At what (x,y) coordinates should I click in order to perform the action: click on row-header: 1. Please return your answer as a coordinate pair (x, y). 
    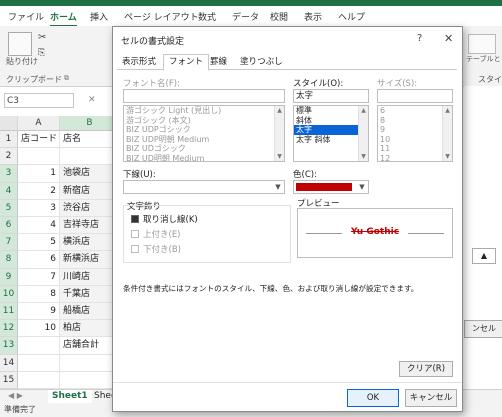
    Looking at the image, I should click on (9, 140).